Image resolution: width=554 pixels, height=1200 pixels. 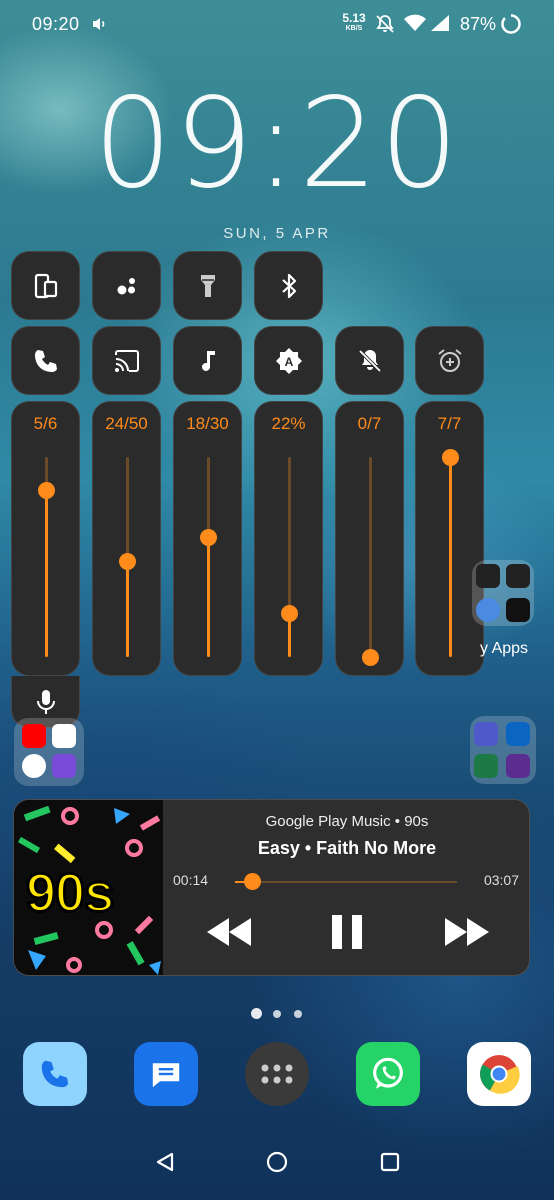 I want to click on home-icon, so click(x=277, y=1162).